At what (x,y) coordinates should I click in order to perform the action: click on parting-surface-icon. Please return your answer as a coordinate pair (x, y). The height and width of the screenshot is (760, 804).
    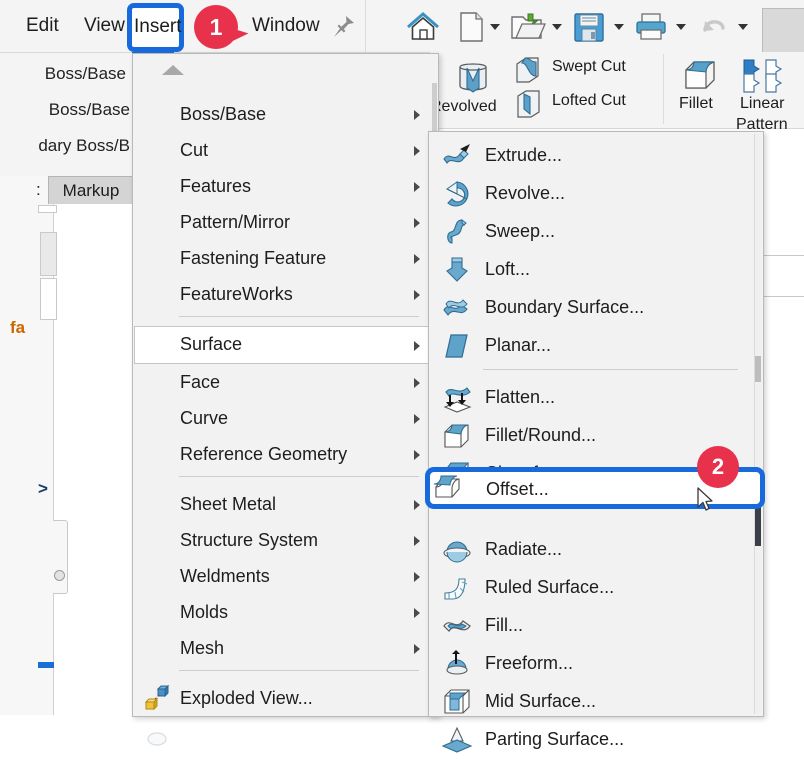
    Looking at the image, I should click on (457, 740).